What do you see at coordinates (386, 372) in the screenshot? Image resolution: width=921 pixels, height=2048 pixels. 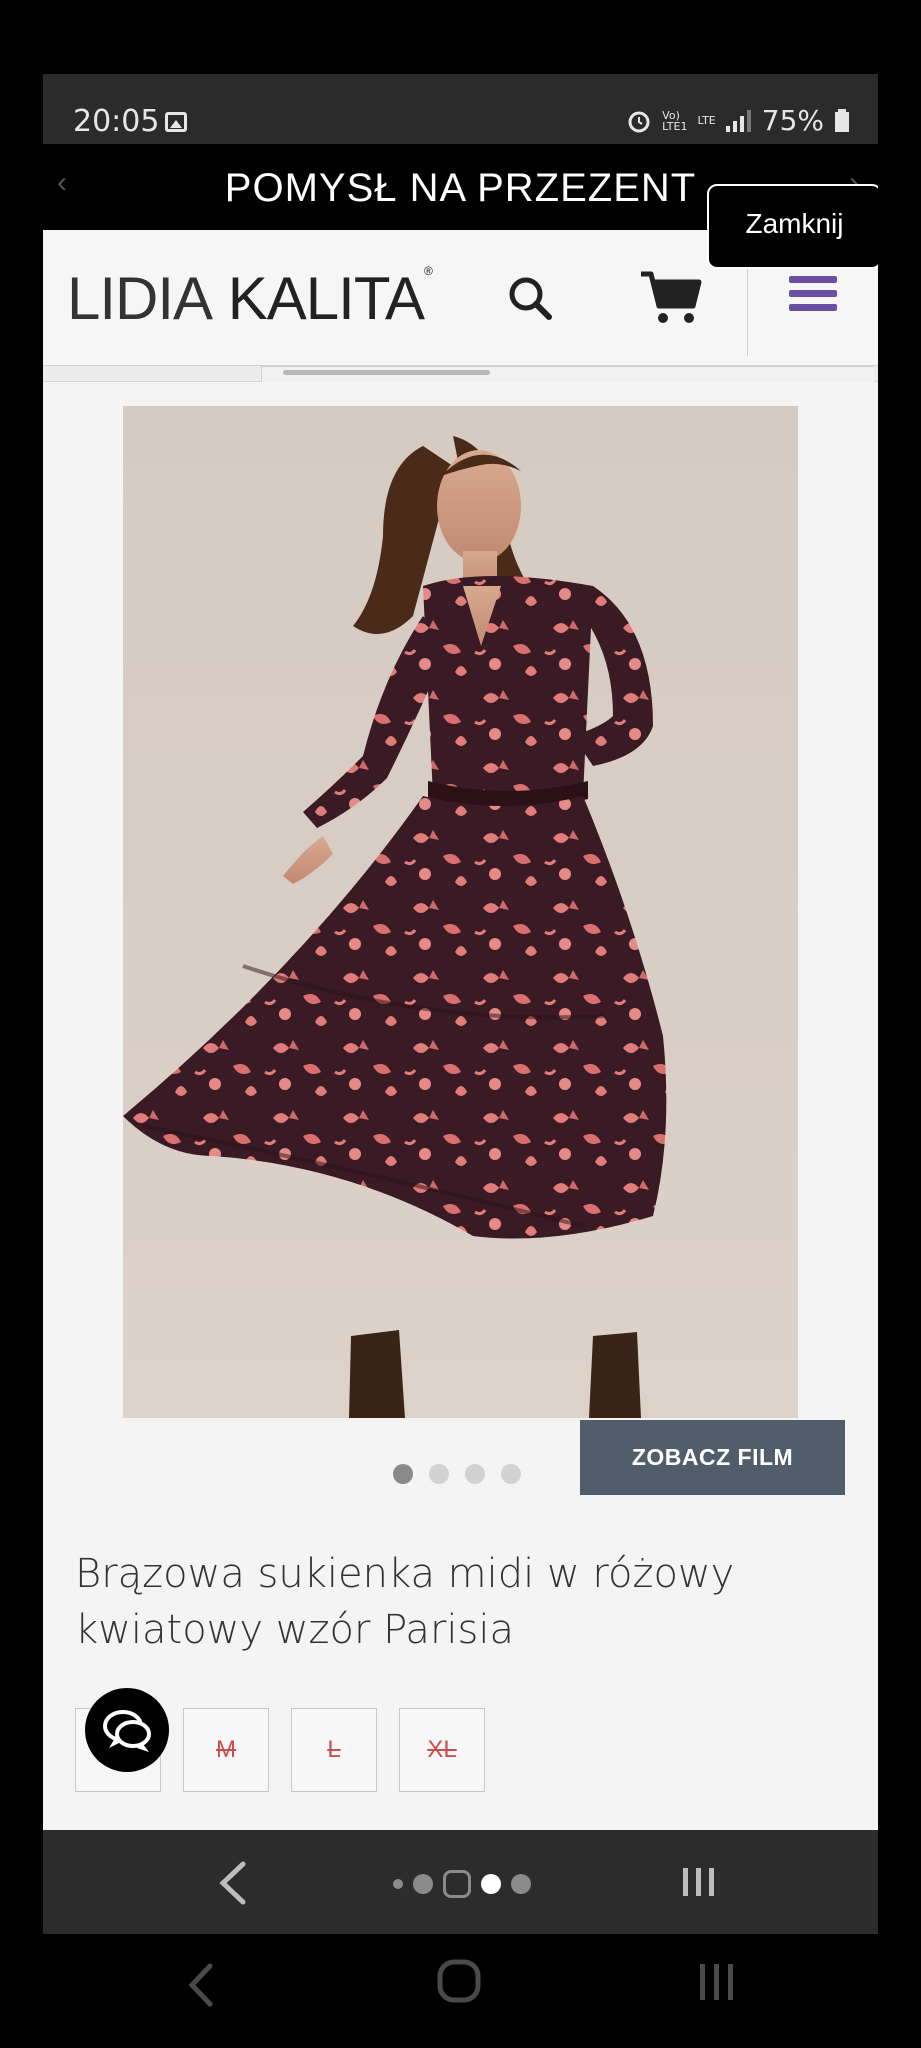 I see `scroll-thumb` at bounding box center [386, 372].